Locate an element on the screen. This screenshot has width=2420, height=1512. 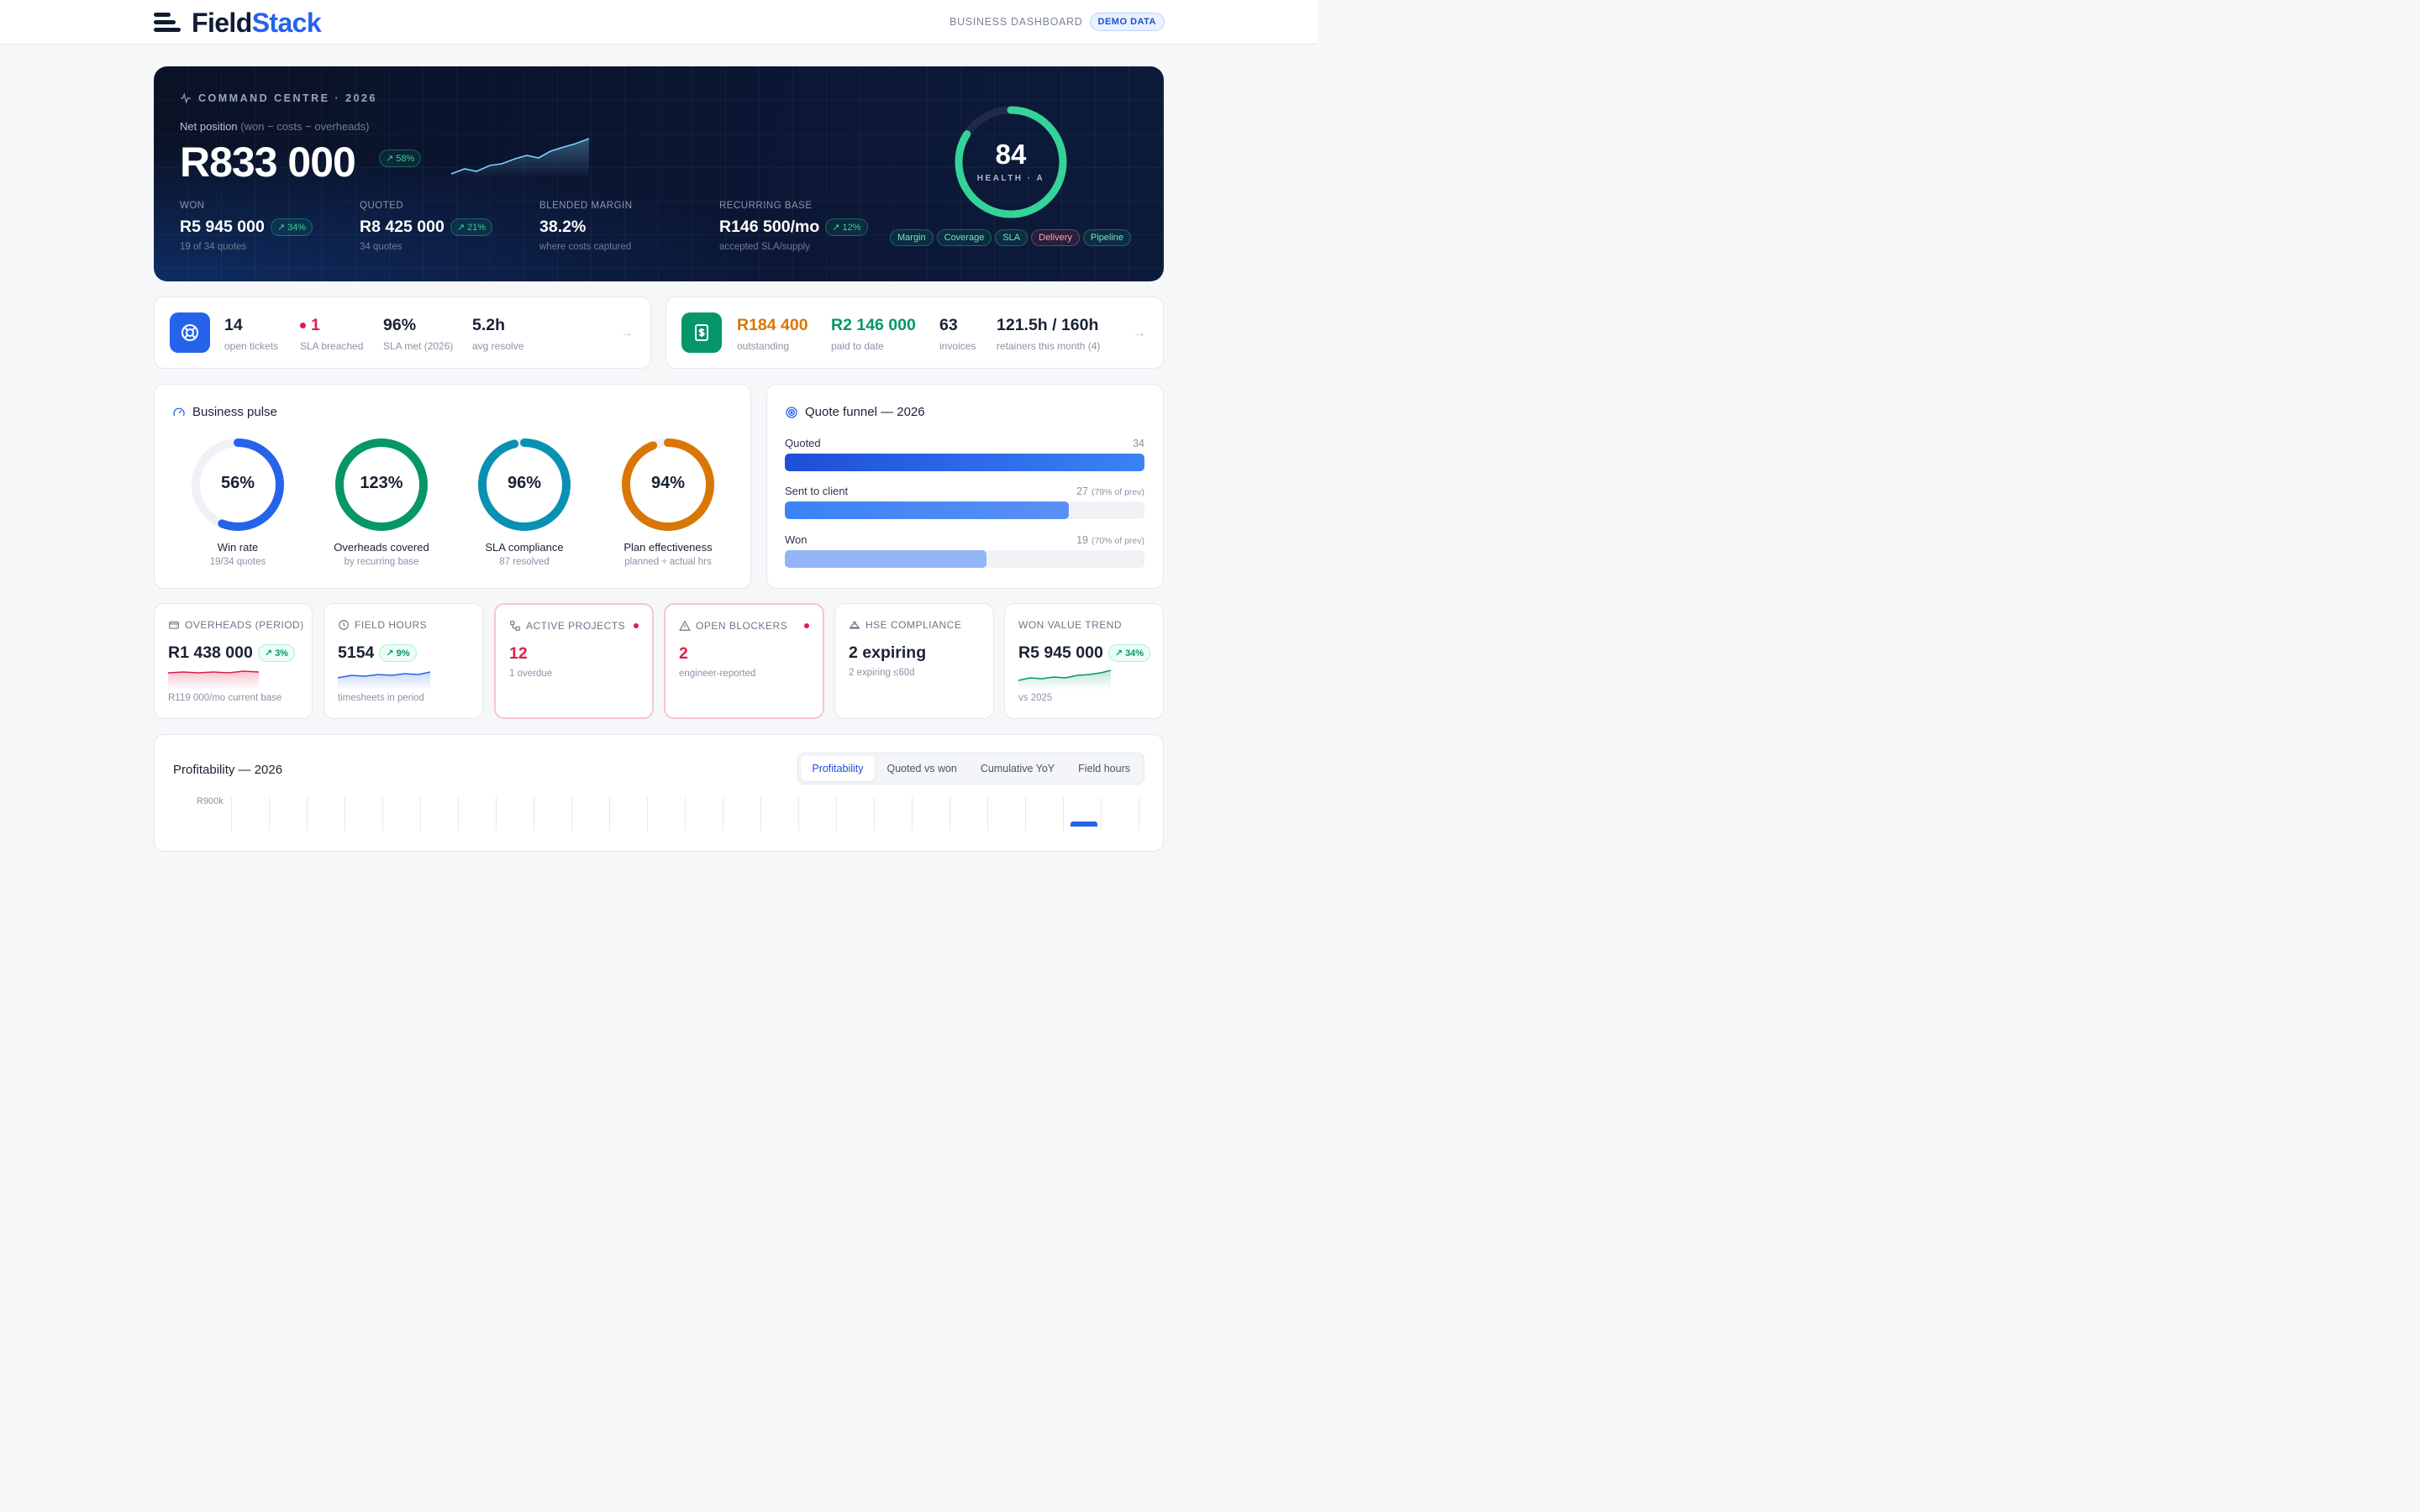
invoice-icon is located at coordinates (702, 332).